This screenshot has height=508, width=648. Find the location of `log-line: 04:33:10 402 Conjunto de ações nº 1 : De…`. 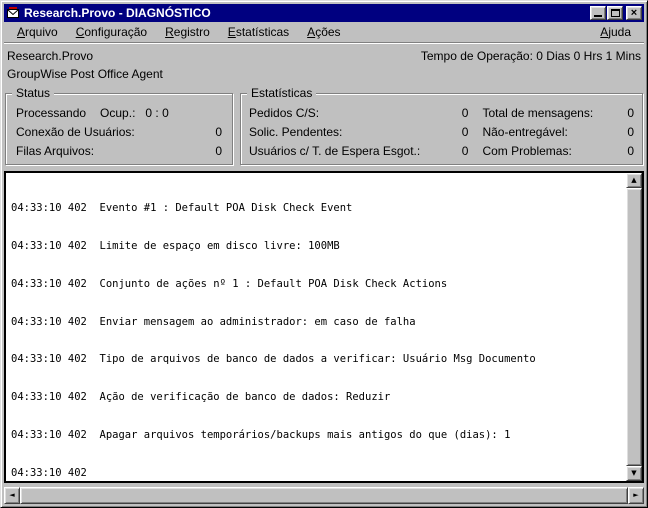

log-line: 04:33:10 402 Conjunto de ações nº 1 : De… is located at coordinates (229, 283).